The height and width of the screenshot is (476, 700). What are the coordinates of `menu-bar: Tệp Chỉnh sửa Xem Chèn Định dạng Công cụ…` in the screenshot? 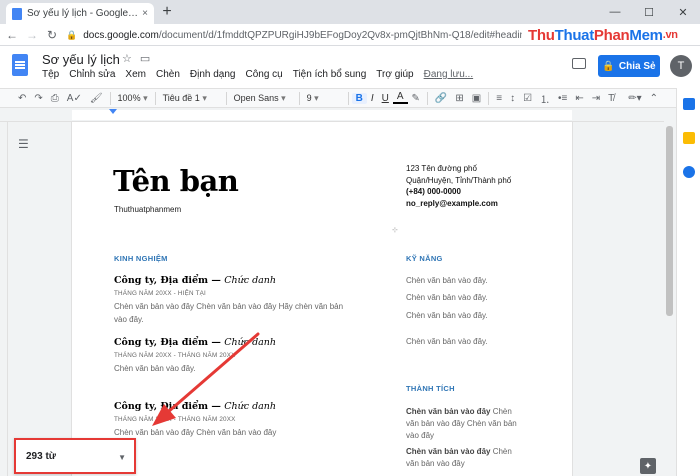 It's located at (257, 74).